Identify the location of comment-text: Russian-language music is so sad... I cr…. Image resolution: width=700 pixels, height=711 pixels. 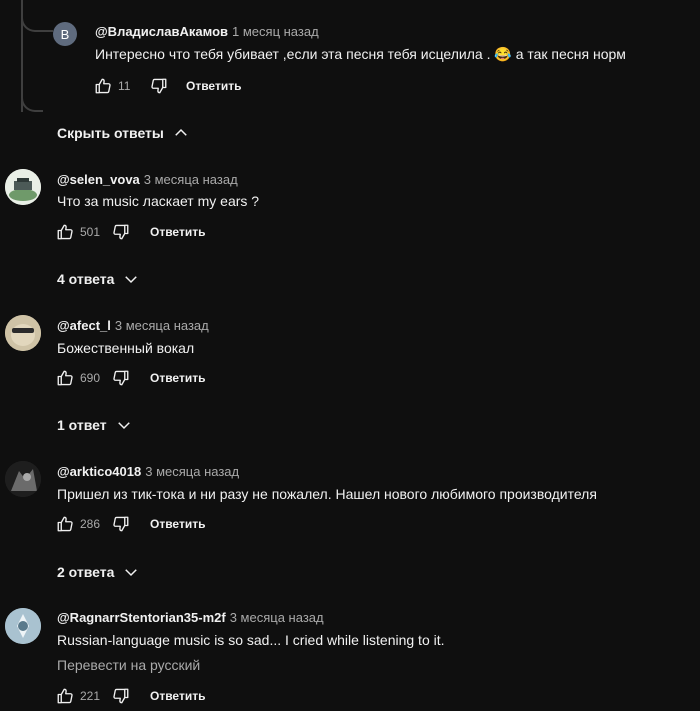
(251, 640).